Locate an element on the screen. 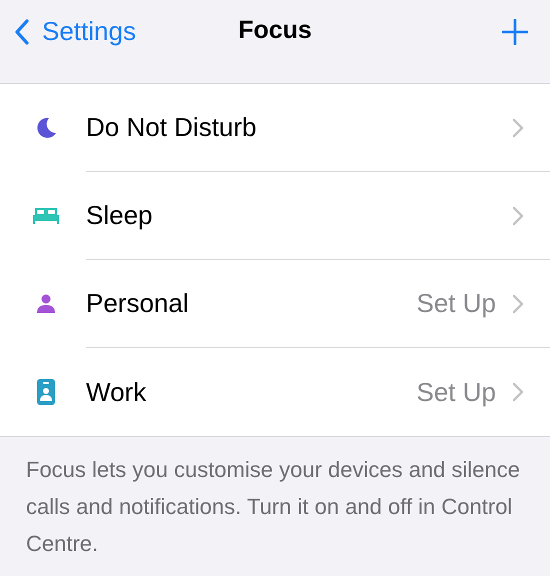 The height and width of the screenshot is (576, 550). page-title: Focus is located at coordinates (275, 30).